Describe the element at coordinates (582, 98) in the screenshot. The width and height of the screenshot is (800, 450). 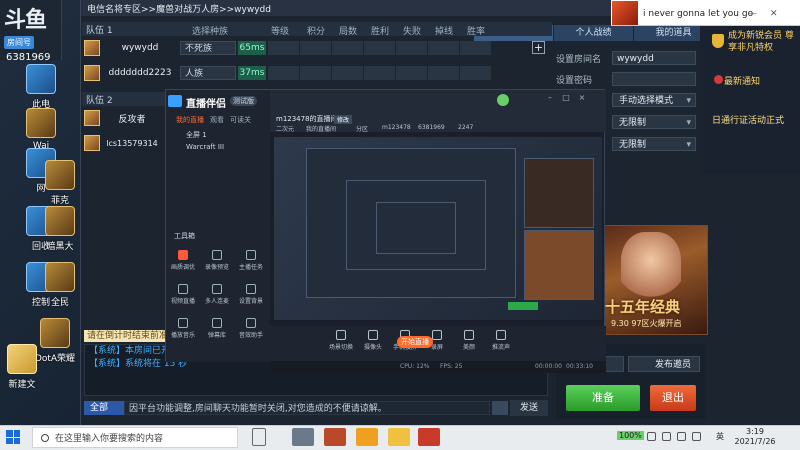
I see `close-icon: ×` at that location.